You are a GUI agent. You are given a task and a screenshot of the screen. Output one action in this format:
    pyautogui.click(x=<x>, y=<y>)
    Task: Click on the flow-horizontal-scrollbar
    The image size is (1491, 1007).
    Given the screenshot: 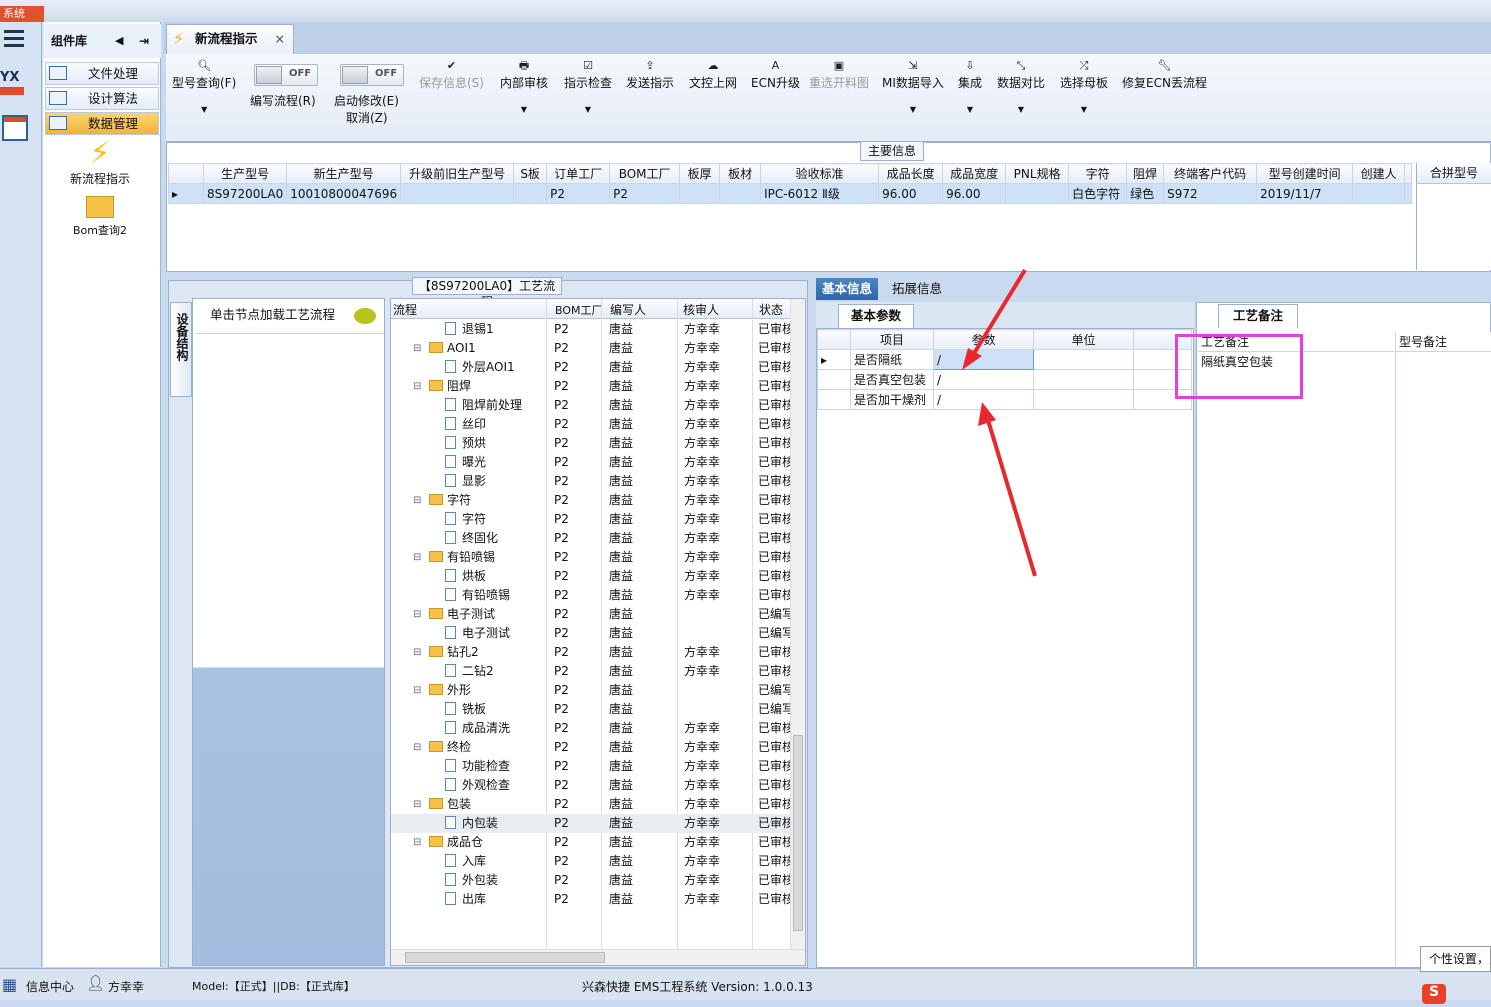 What is the action you would take?
    pyautogui.click(x=598, y=957)
    